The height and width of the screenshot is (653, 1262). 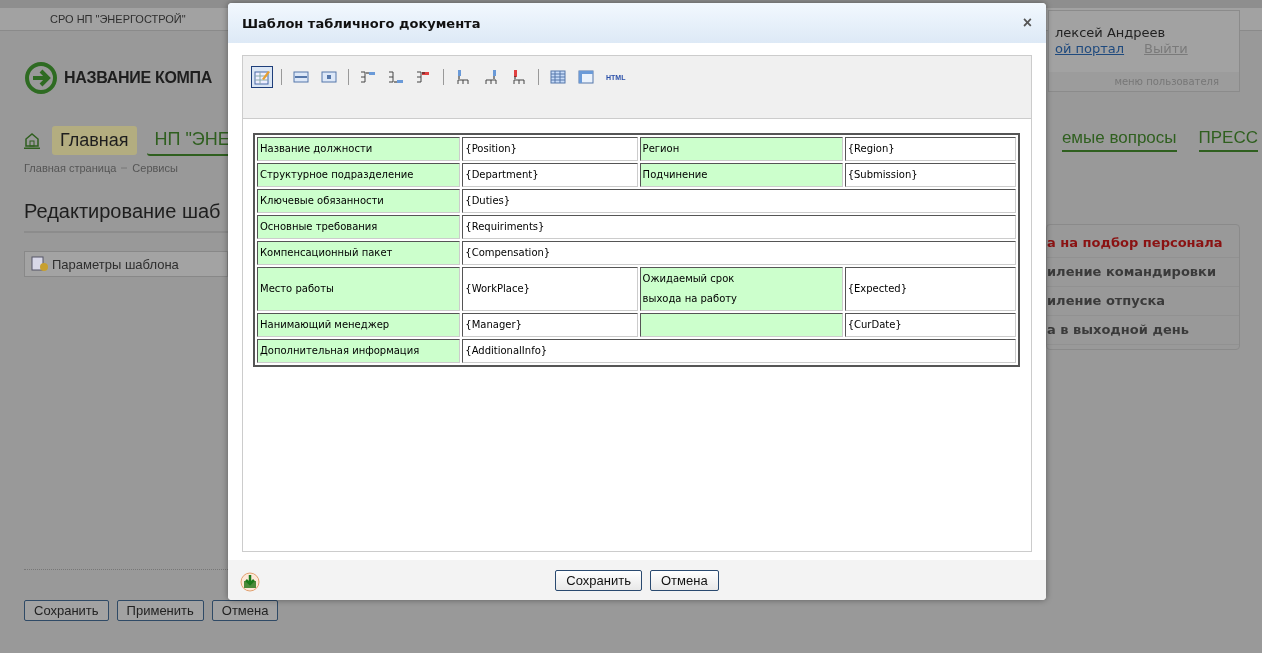 What do you see at coordinates (359, 351) in the screenshot?
I see `label-cell: Дополнительная информация` at bounding box center [359, 351].